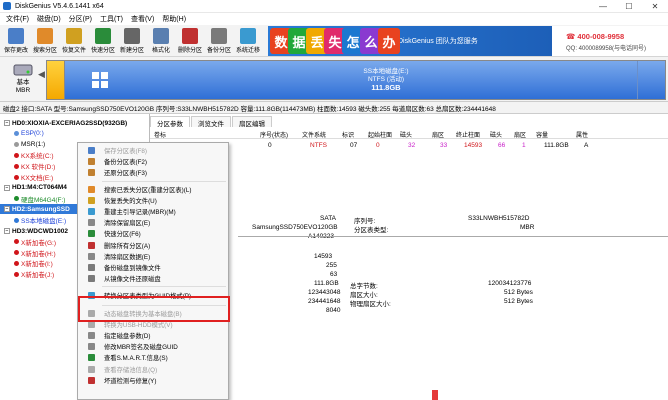  What do you see at coordinates (412, 145) in the screenshot?
I see `table-cell: 32` at bounding box center [412, 145].